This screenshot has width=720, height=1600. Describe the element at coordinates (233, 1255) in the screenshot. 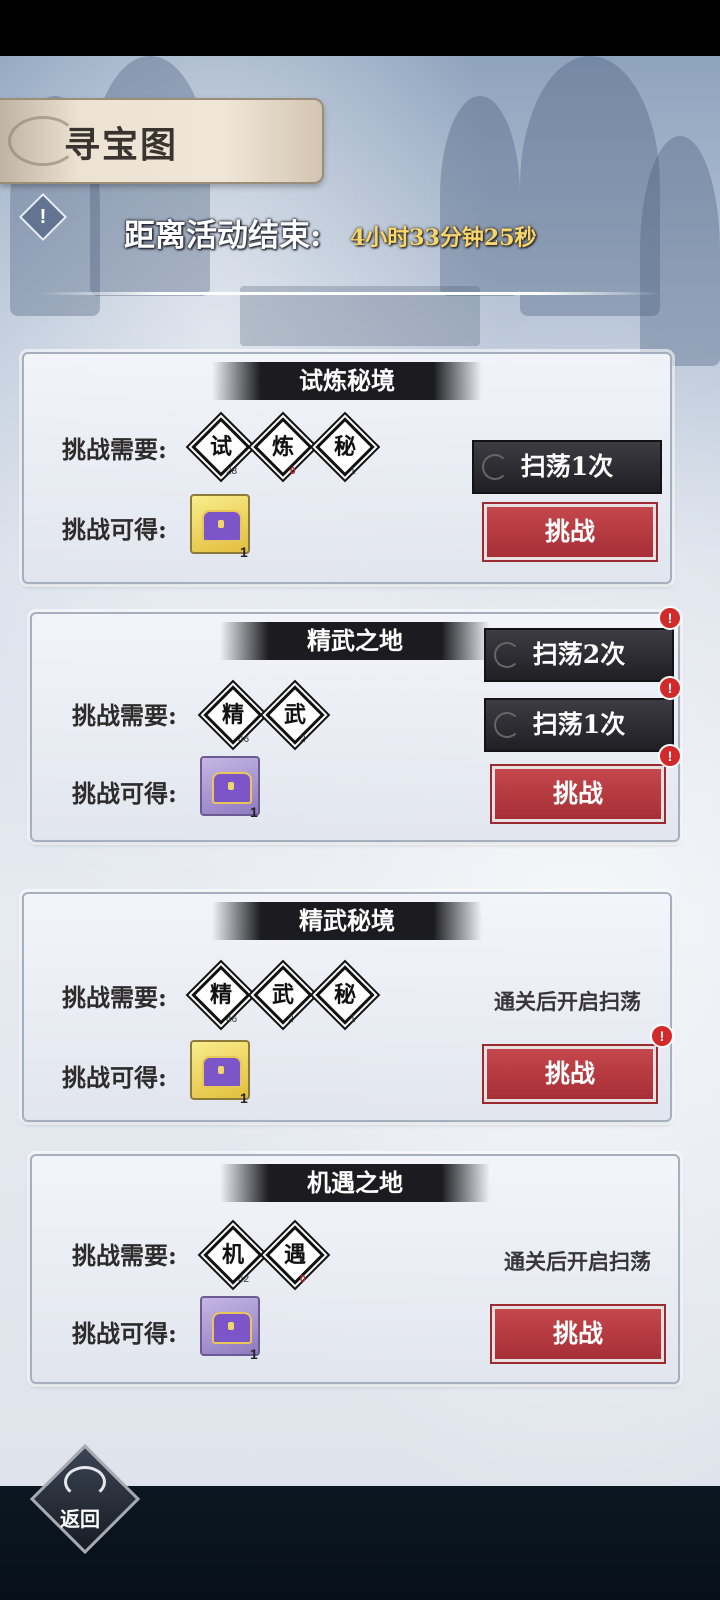

I see `token-ji: 机` at that location.